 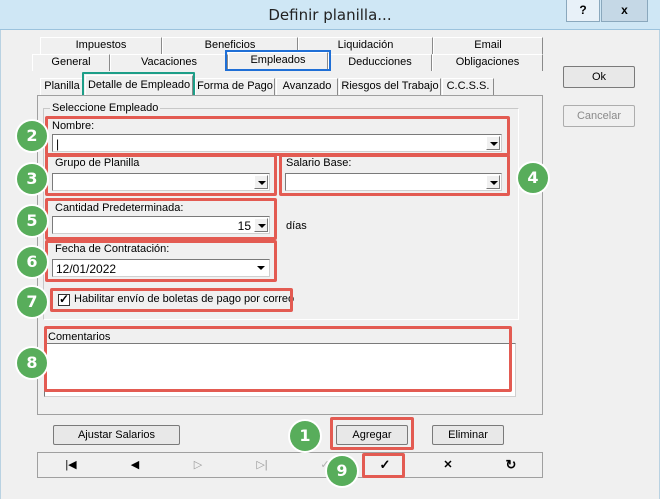 What do you see at coordinates (262, 465) in the screenshot?
I see `last-record-icon: ▷|` at bounding box center [262, 465].